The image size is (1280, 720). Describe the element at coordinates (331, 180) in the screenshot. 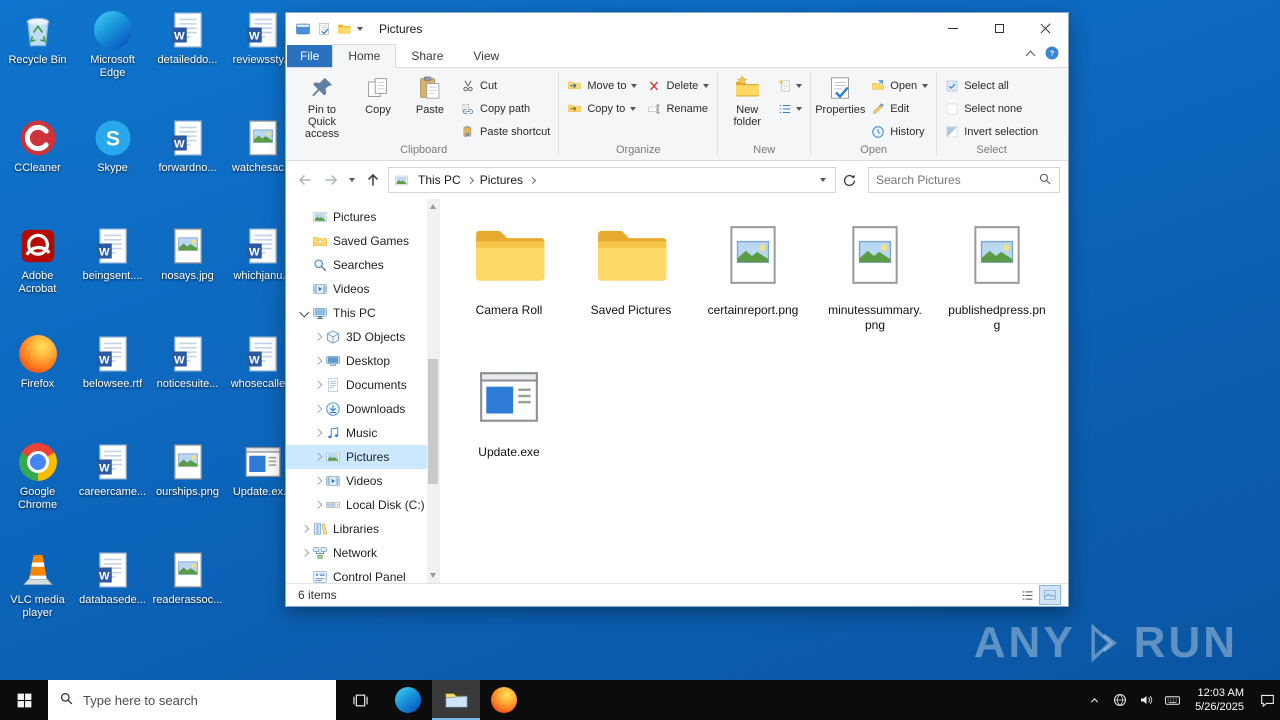

I see `forward-button` at that location.